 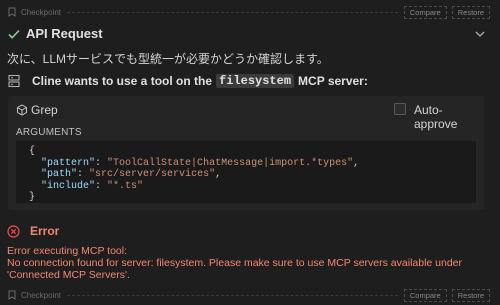 What do you see at coordinates (45, 231) in the screenshot?
I see `error-title: Error` at bounding box center [45, 231].